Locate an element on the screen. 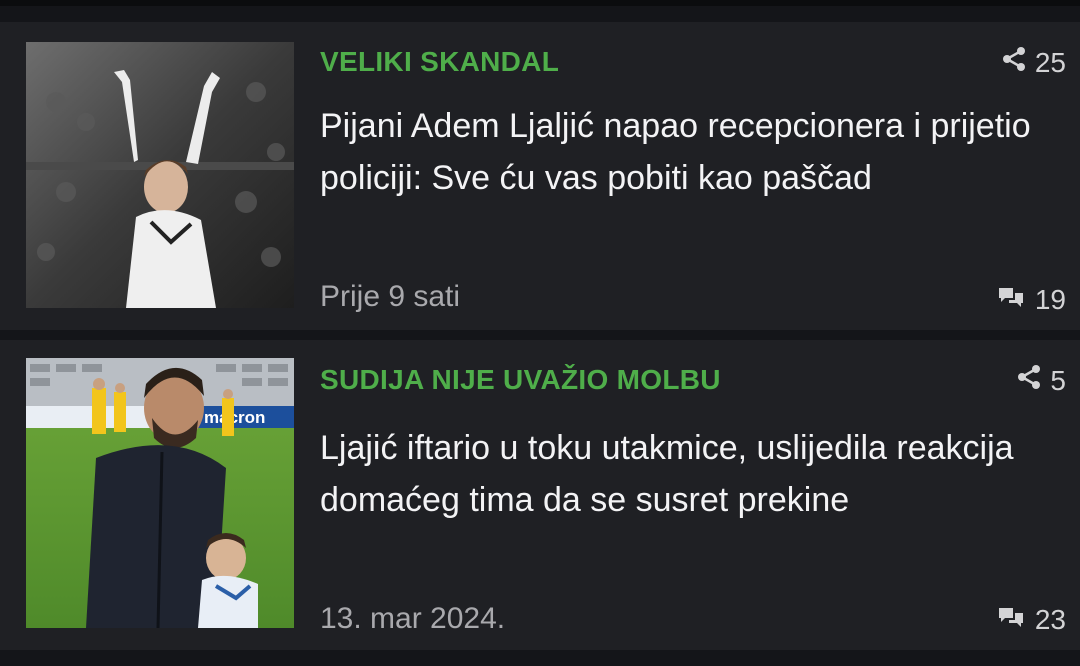 This screenshot has width=1080, height=666. comments-button: 19 is located at coordinates (1031, 300).